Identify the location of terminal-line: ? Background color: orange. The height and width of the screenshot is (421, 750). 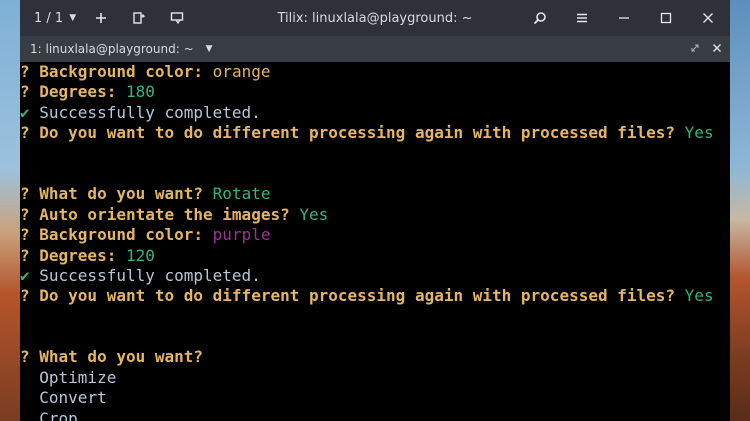
(375, 72).